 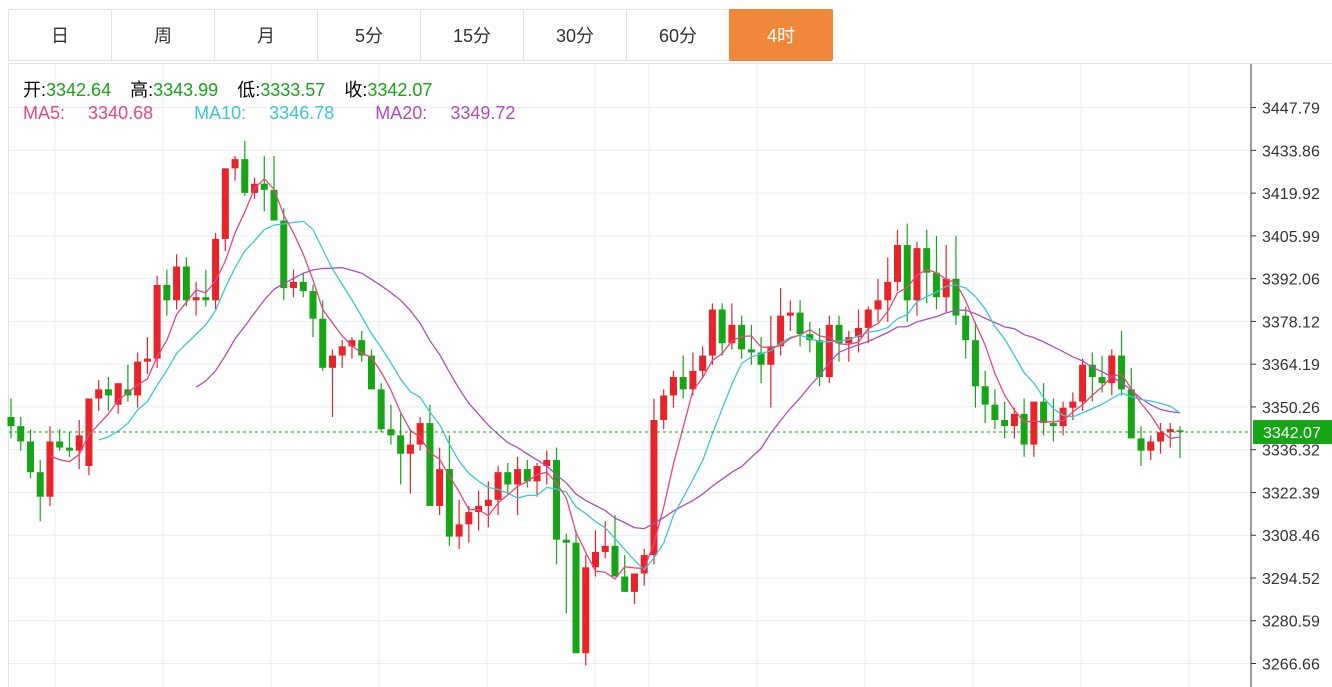 What do you see at coordinates (454, 113) in the screenshot?
I see `ma20-readout: MA20: 3349.72` at bounding box center [454, 113].